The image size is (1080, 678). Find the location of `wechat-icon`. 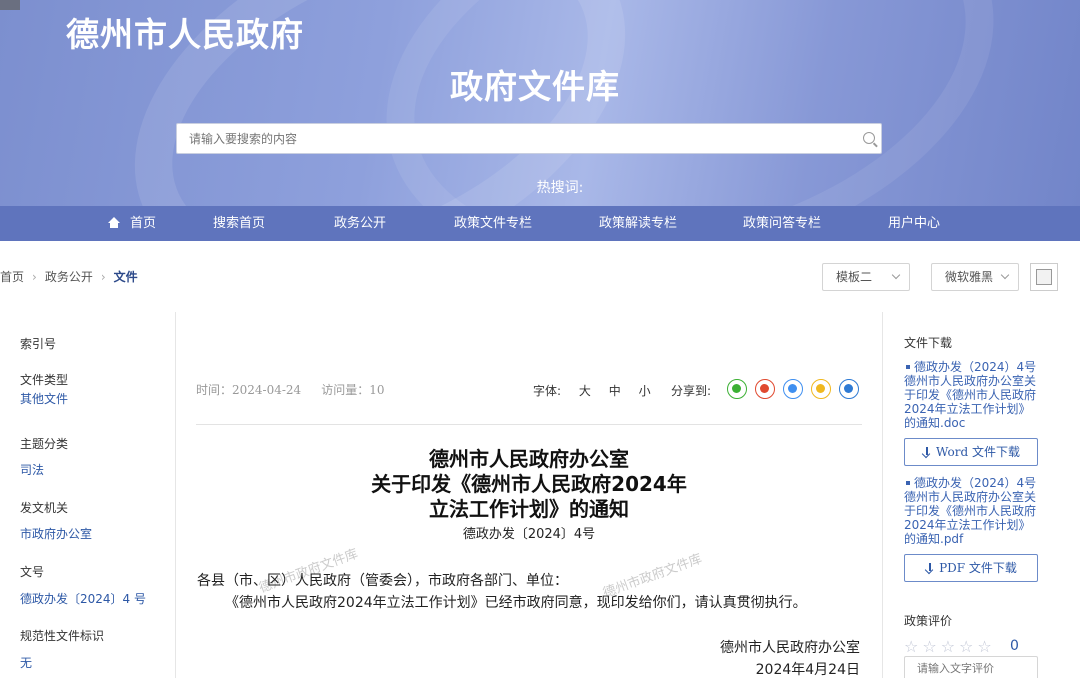

wechat-icon is located at coordinates (737, 389).